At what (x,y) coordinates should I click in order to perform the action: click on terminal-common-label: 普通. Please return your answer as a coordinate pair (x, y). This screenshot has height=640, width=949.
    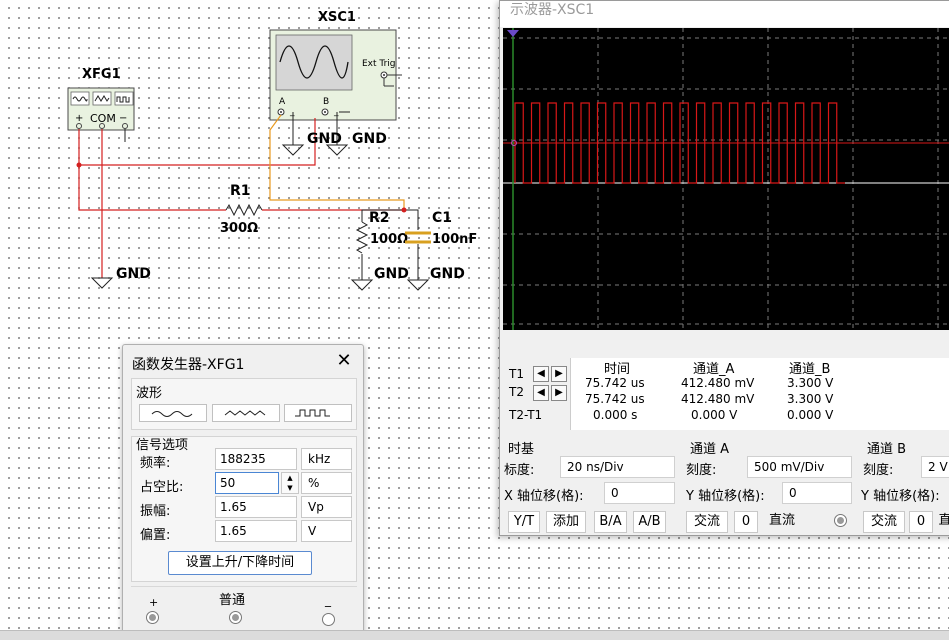
    Looking at the image, I should click on (232, 600).